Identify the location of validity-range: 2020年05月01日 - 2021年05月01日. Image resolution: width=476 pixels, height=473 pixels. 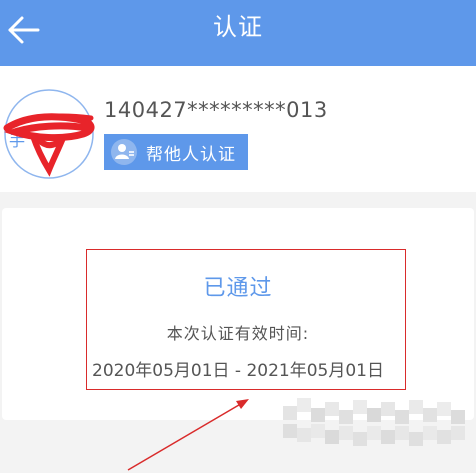
(238, 371).